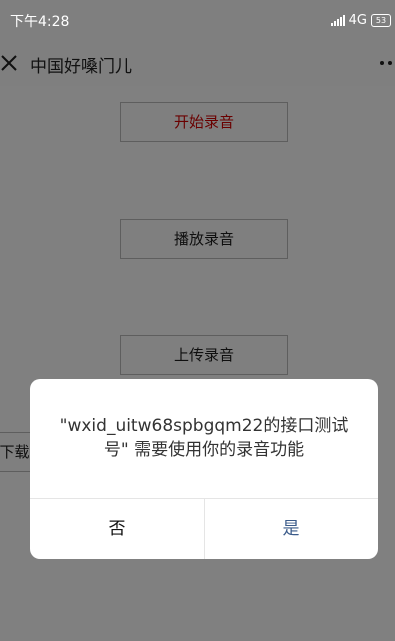 The image size is (395, 641). What do you see at coordinates (381, 20) in the screenshot?
I see `battery-icon: 53` at bounding box center [381, 20].